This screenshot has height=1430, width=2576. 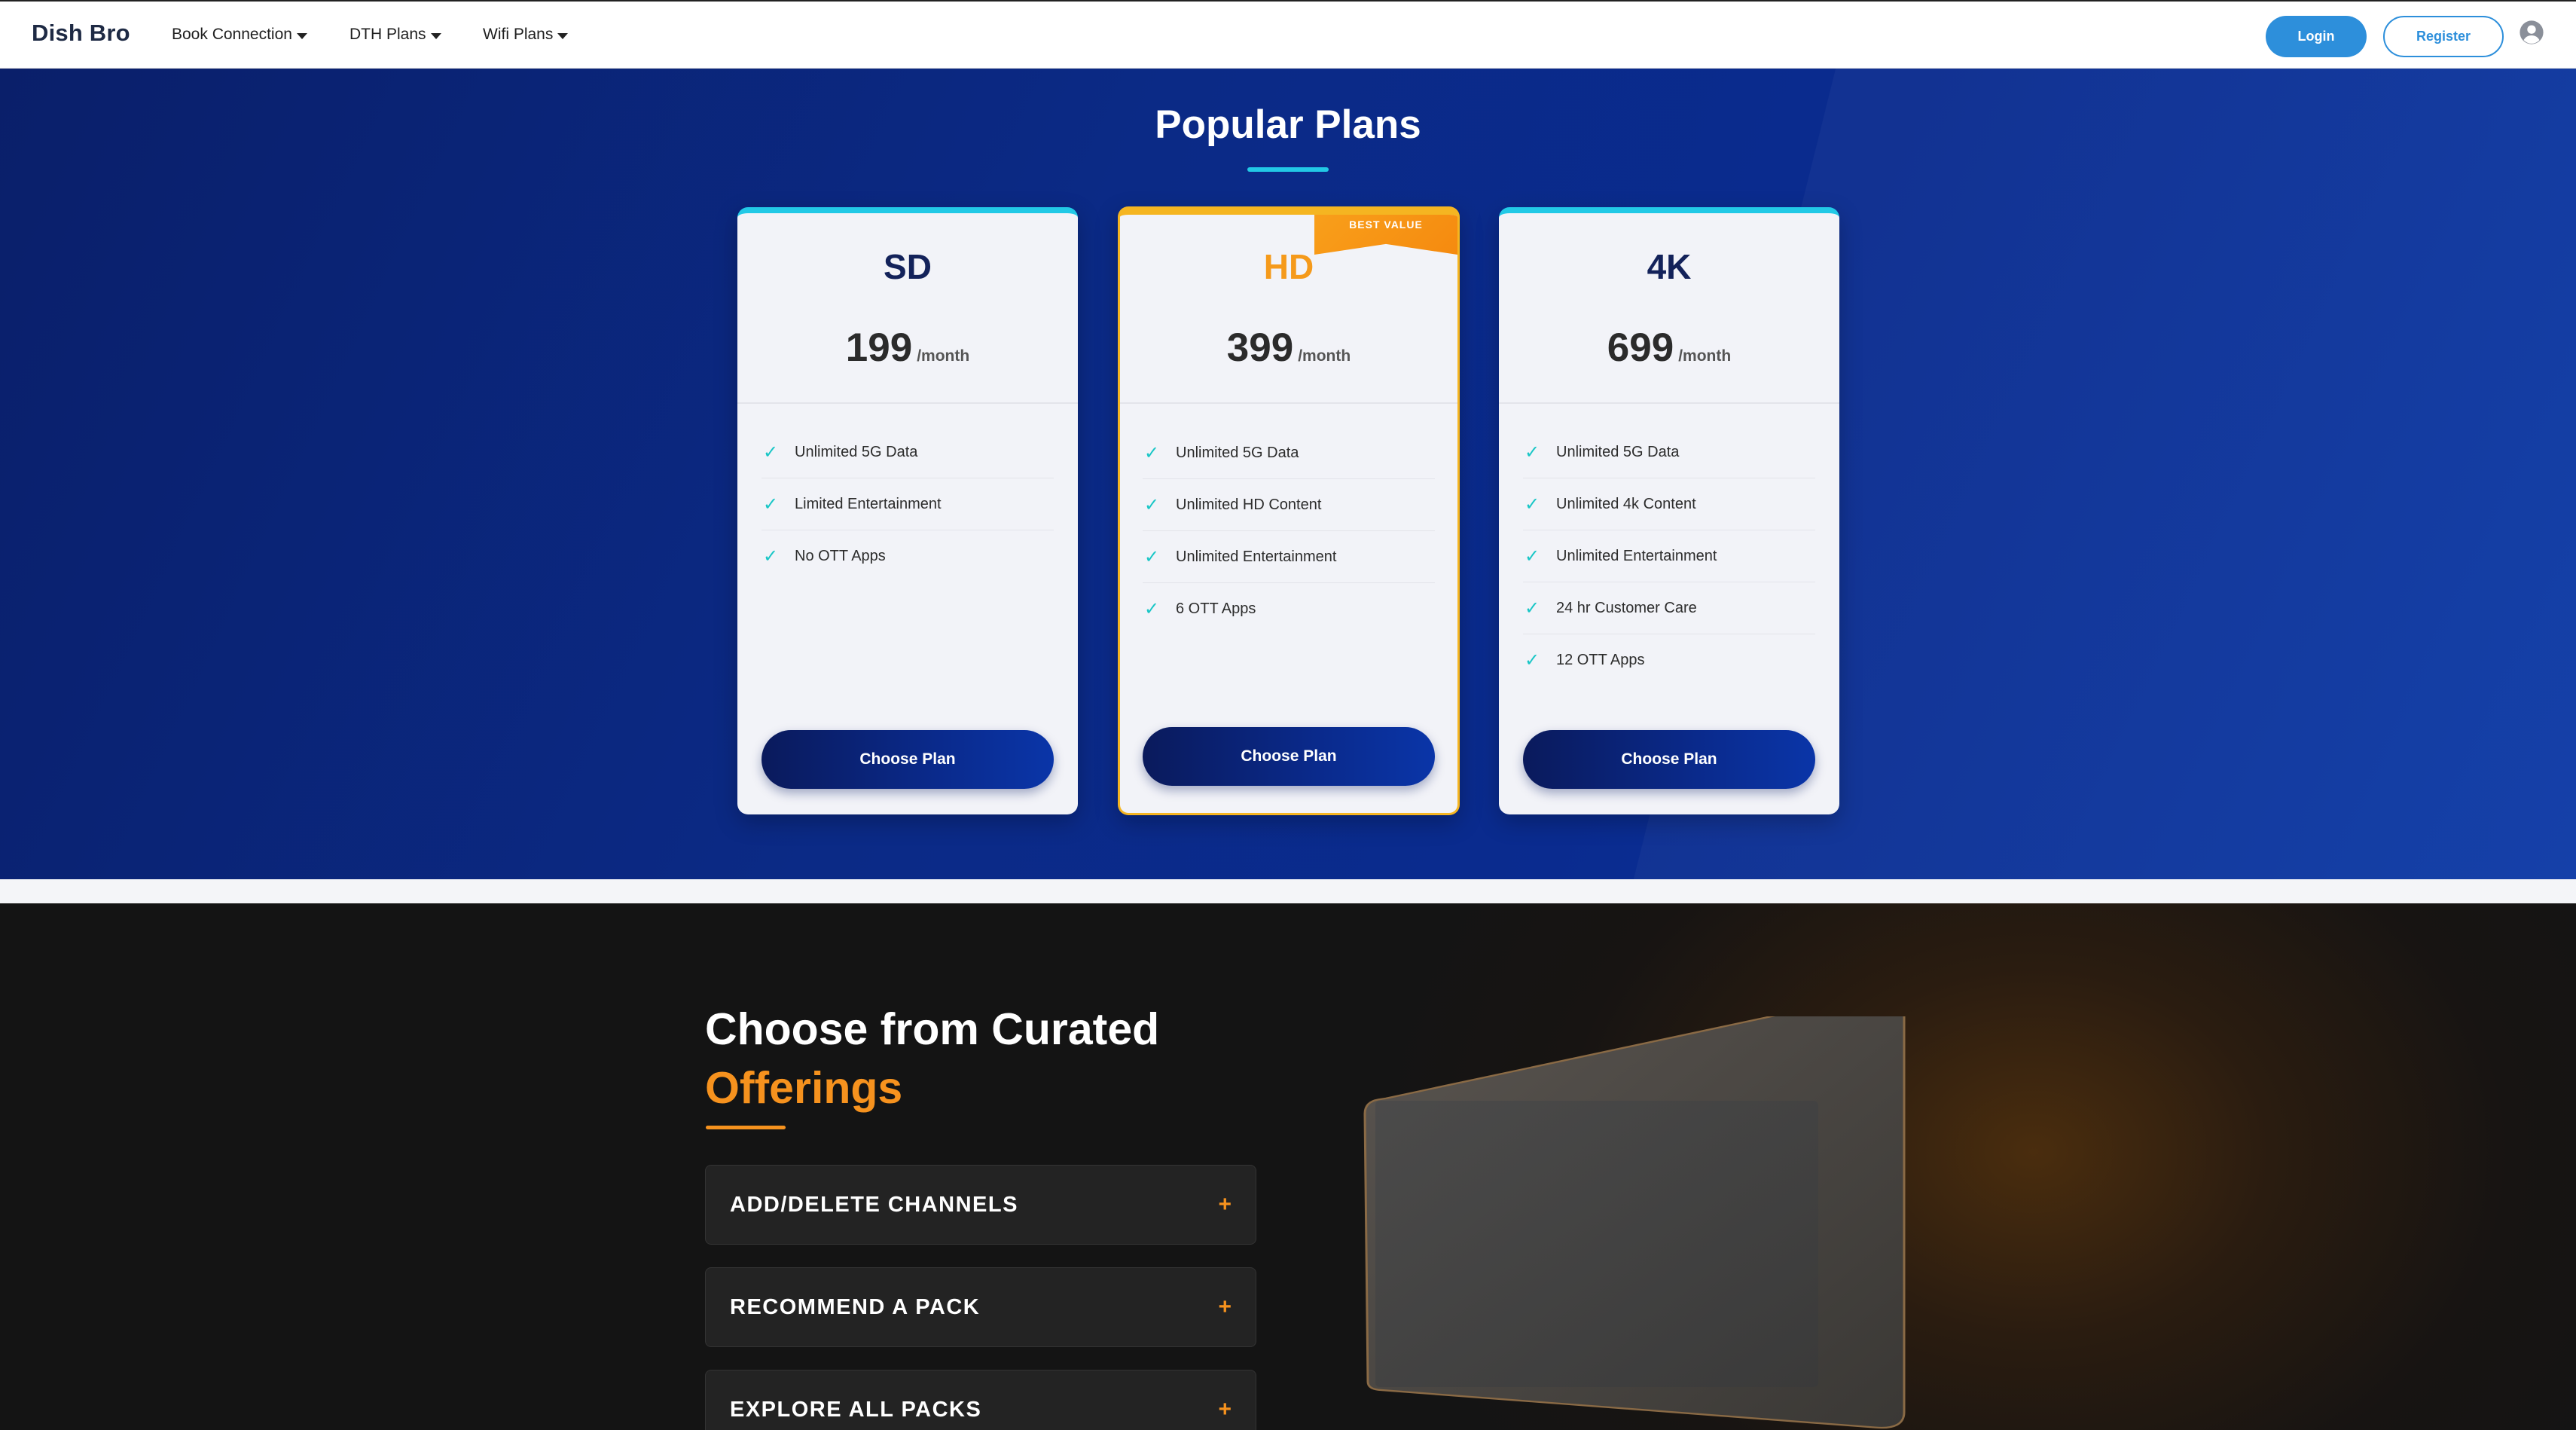 I want to click on nav-dth-plans: DTH Plans, so click(x=395, y=35).